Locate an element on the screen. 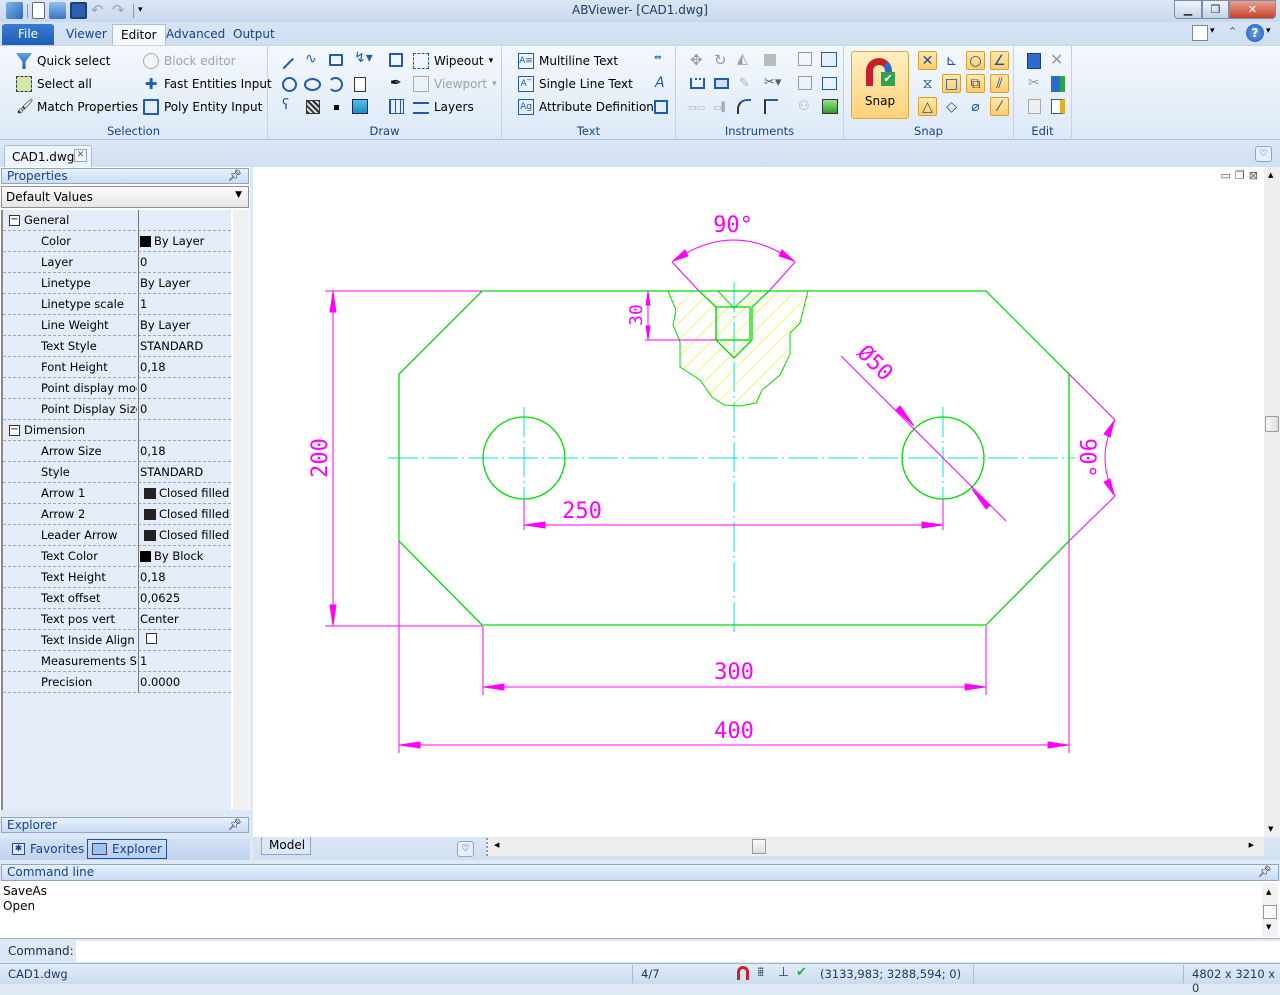 The width and height of the screenshot is (1280, 995). snap-button: ✔ Snap is located at coordinates (880, 85).